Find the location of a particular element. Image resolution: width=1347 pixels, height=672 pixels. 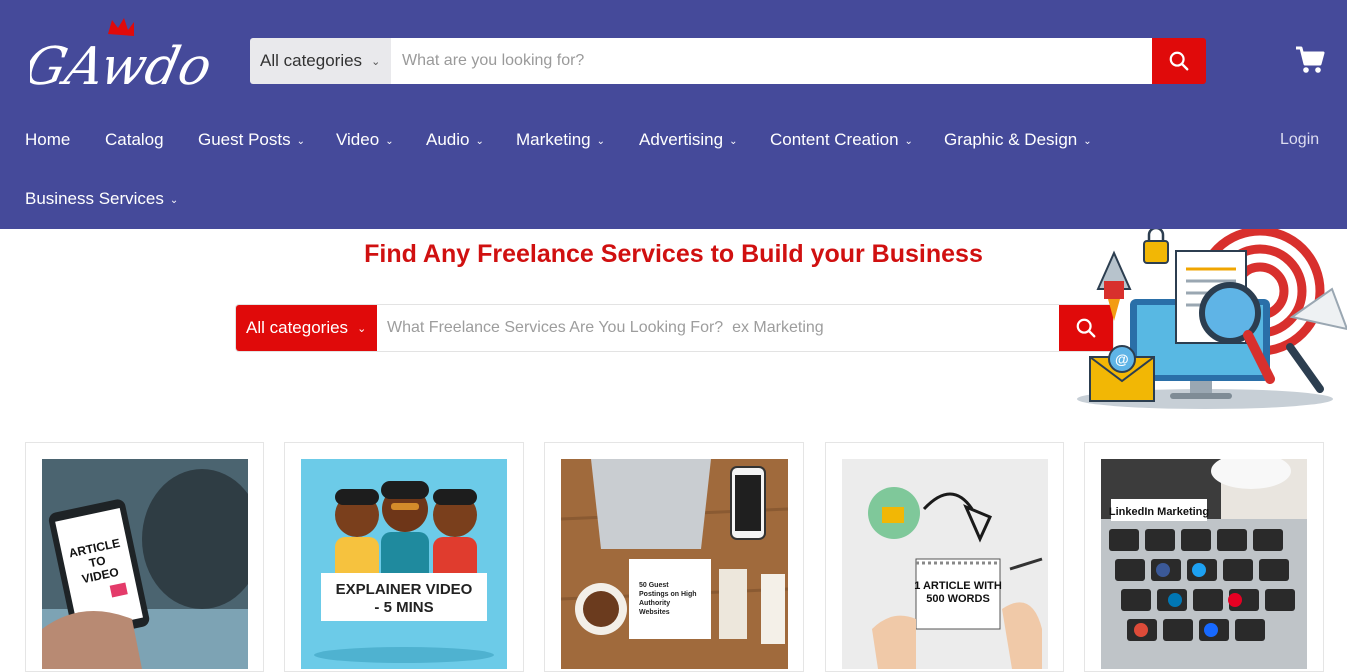

nav-home-label: Home is located at coordinates (48, 139).